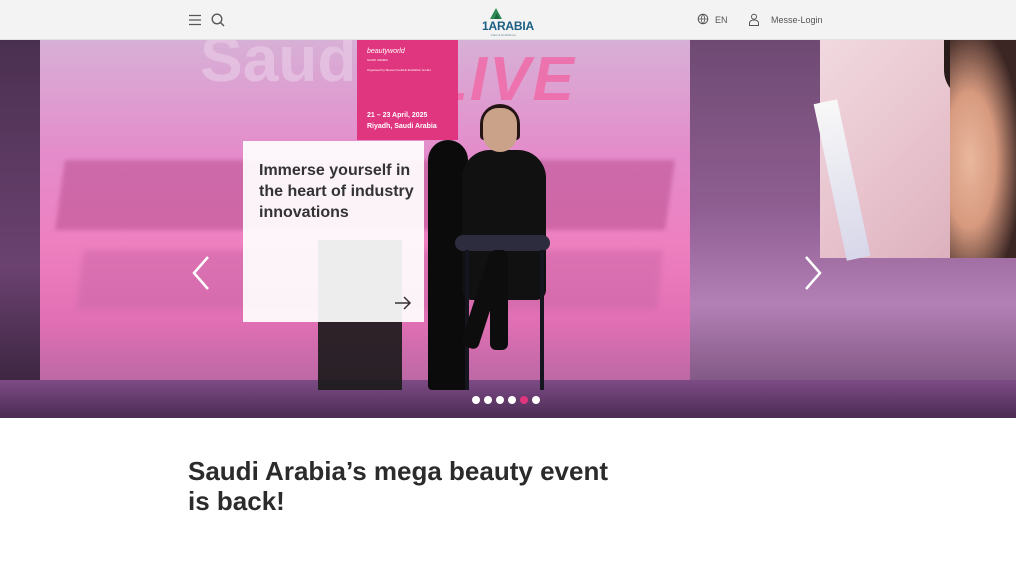  I want to click on bar-stool-seat, so click(502, 243).